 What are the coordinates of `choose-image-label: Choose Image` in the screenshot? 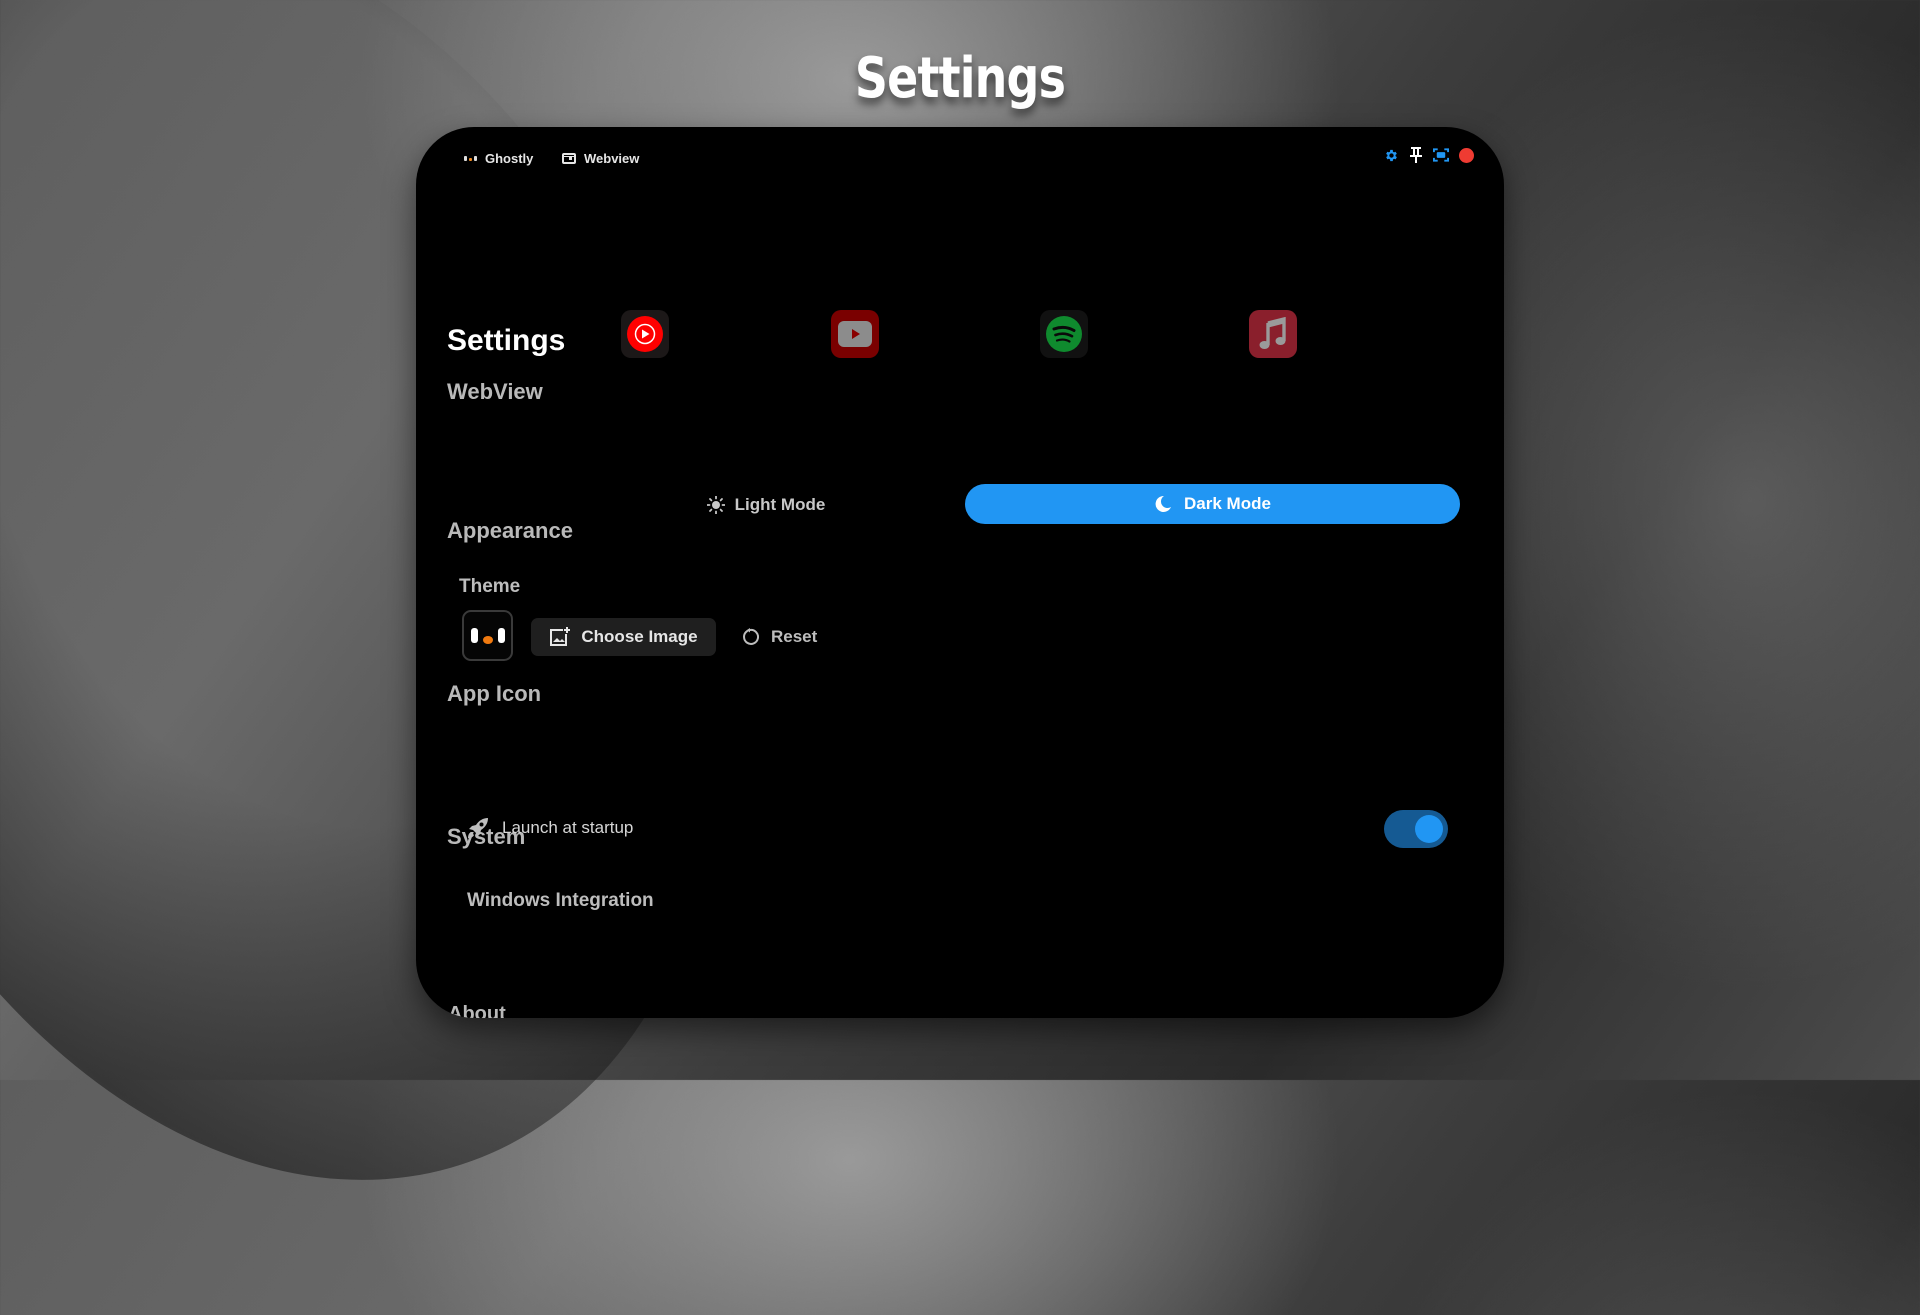 It's located at (639, 636).